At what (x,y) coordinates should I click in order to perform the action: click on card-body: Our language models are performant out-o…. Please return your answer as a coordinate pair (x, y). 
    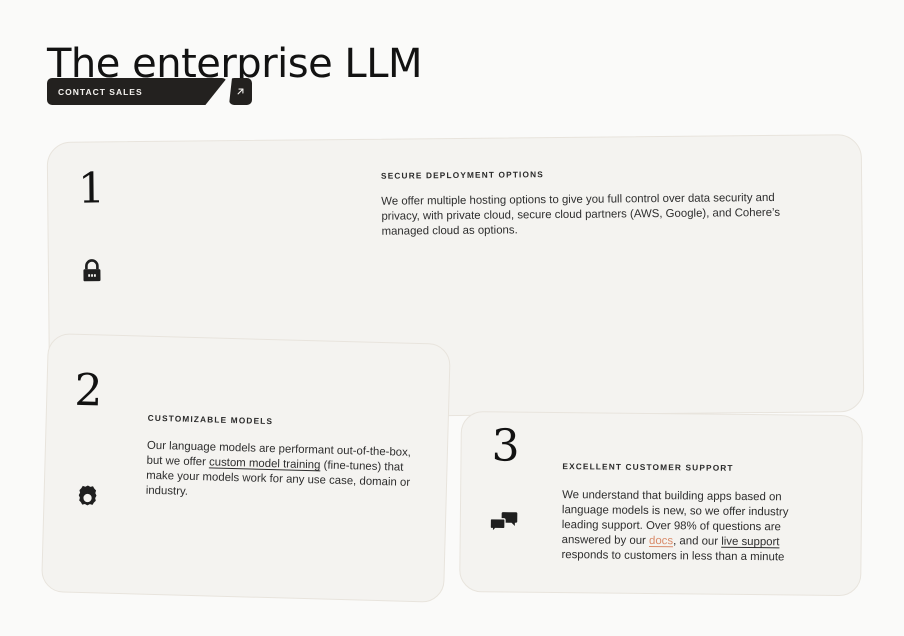
    Looking at the image, I should click on (278, 468).